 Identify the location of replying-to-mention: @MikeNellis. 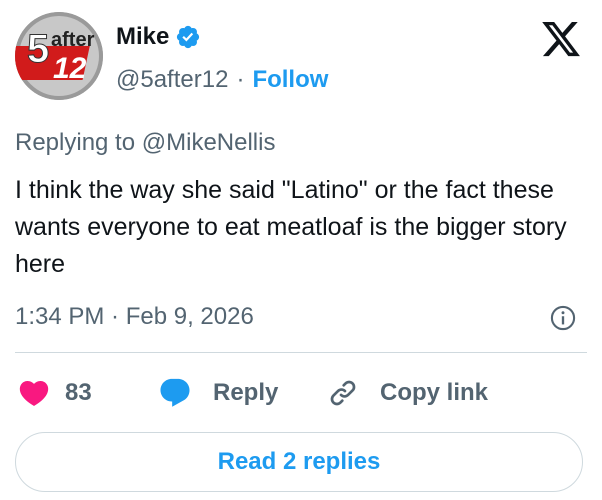
(209, 142).